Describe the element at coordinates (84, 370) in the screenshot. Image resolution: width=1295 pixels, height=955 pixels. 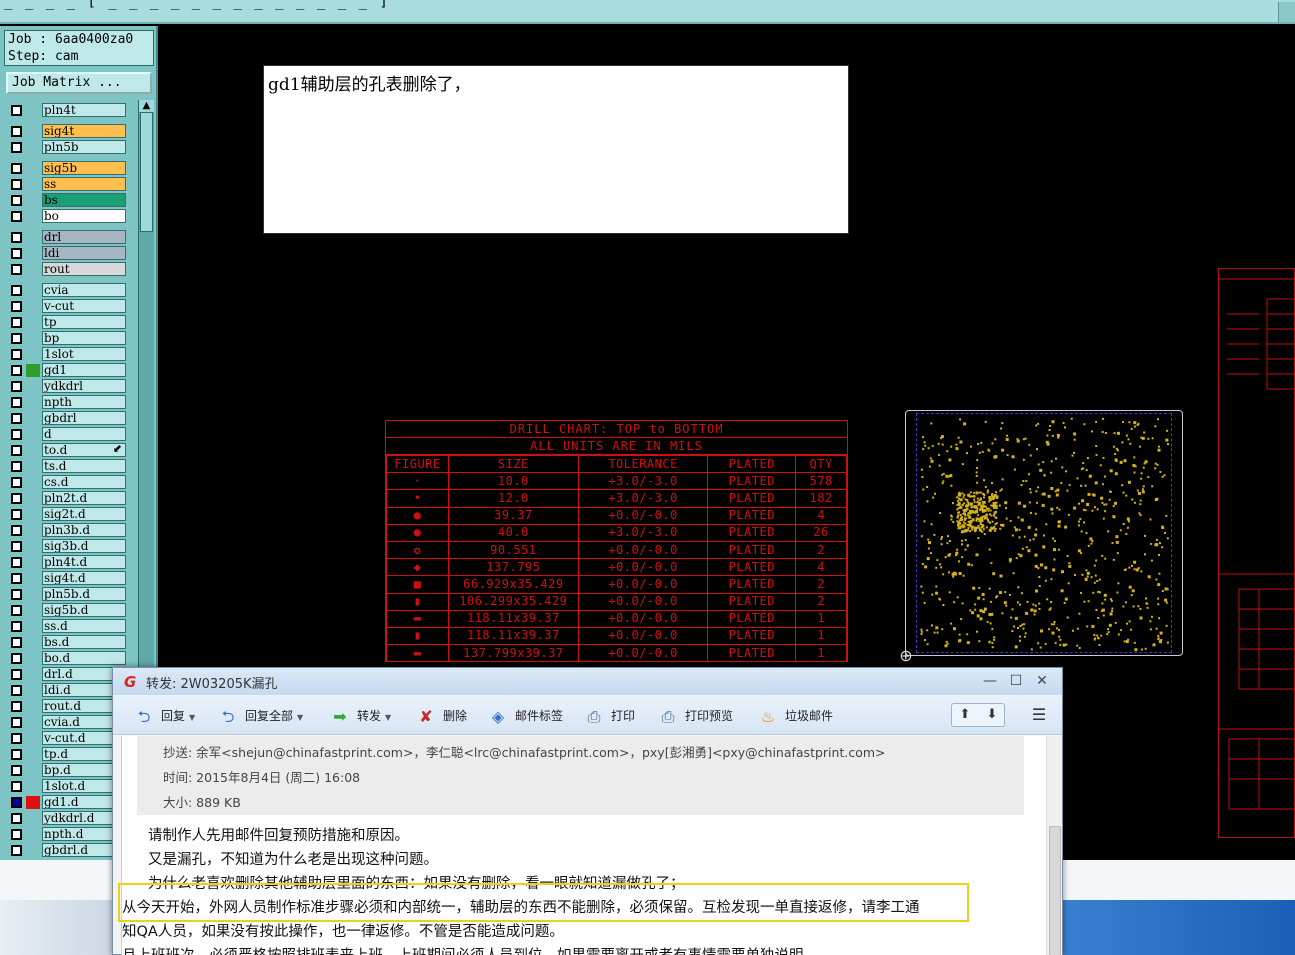
I see `layer-name: gd1` at that location.